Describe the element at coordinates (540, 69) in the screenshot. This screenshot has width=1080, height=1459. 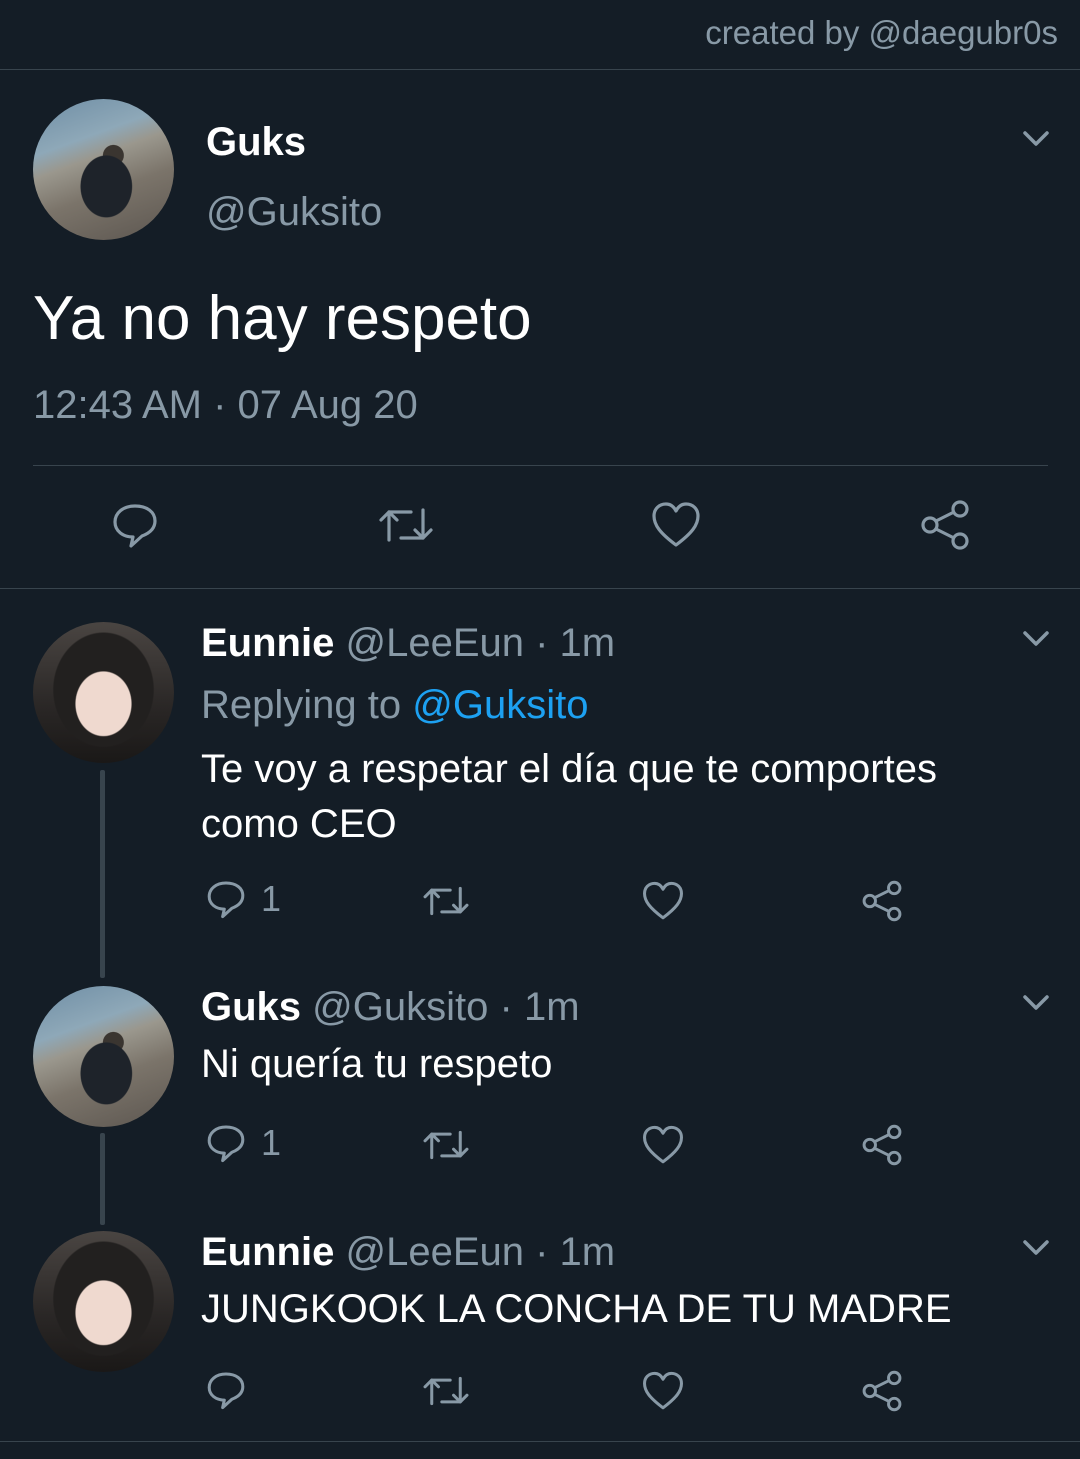
I see `header-divider` at that location.